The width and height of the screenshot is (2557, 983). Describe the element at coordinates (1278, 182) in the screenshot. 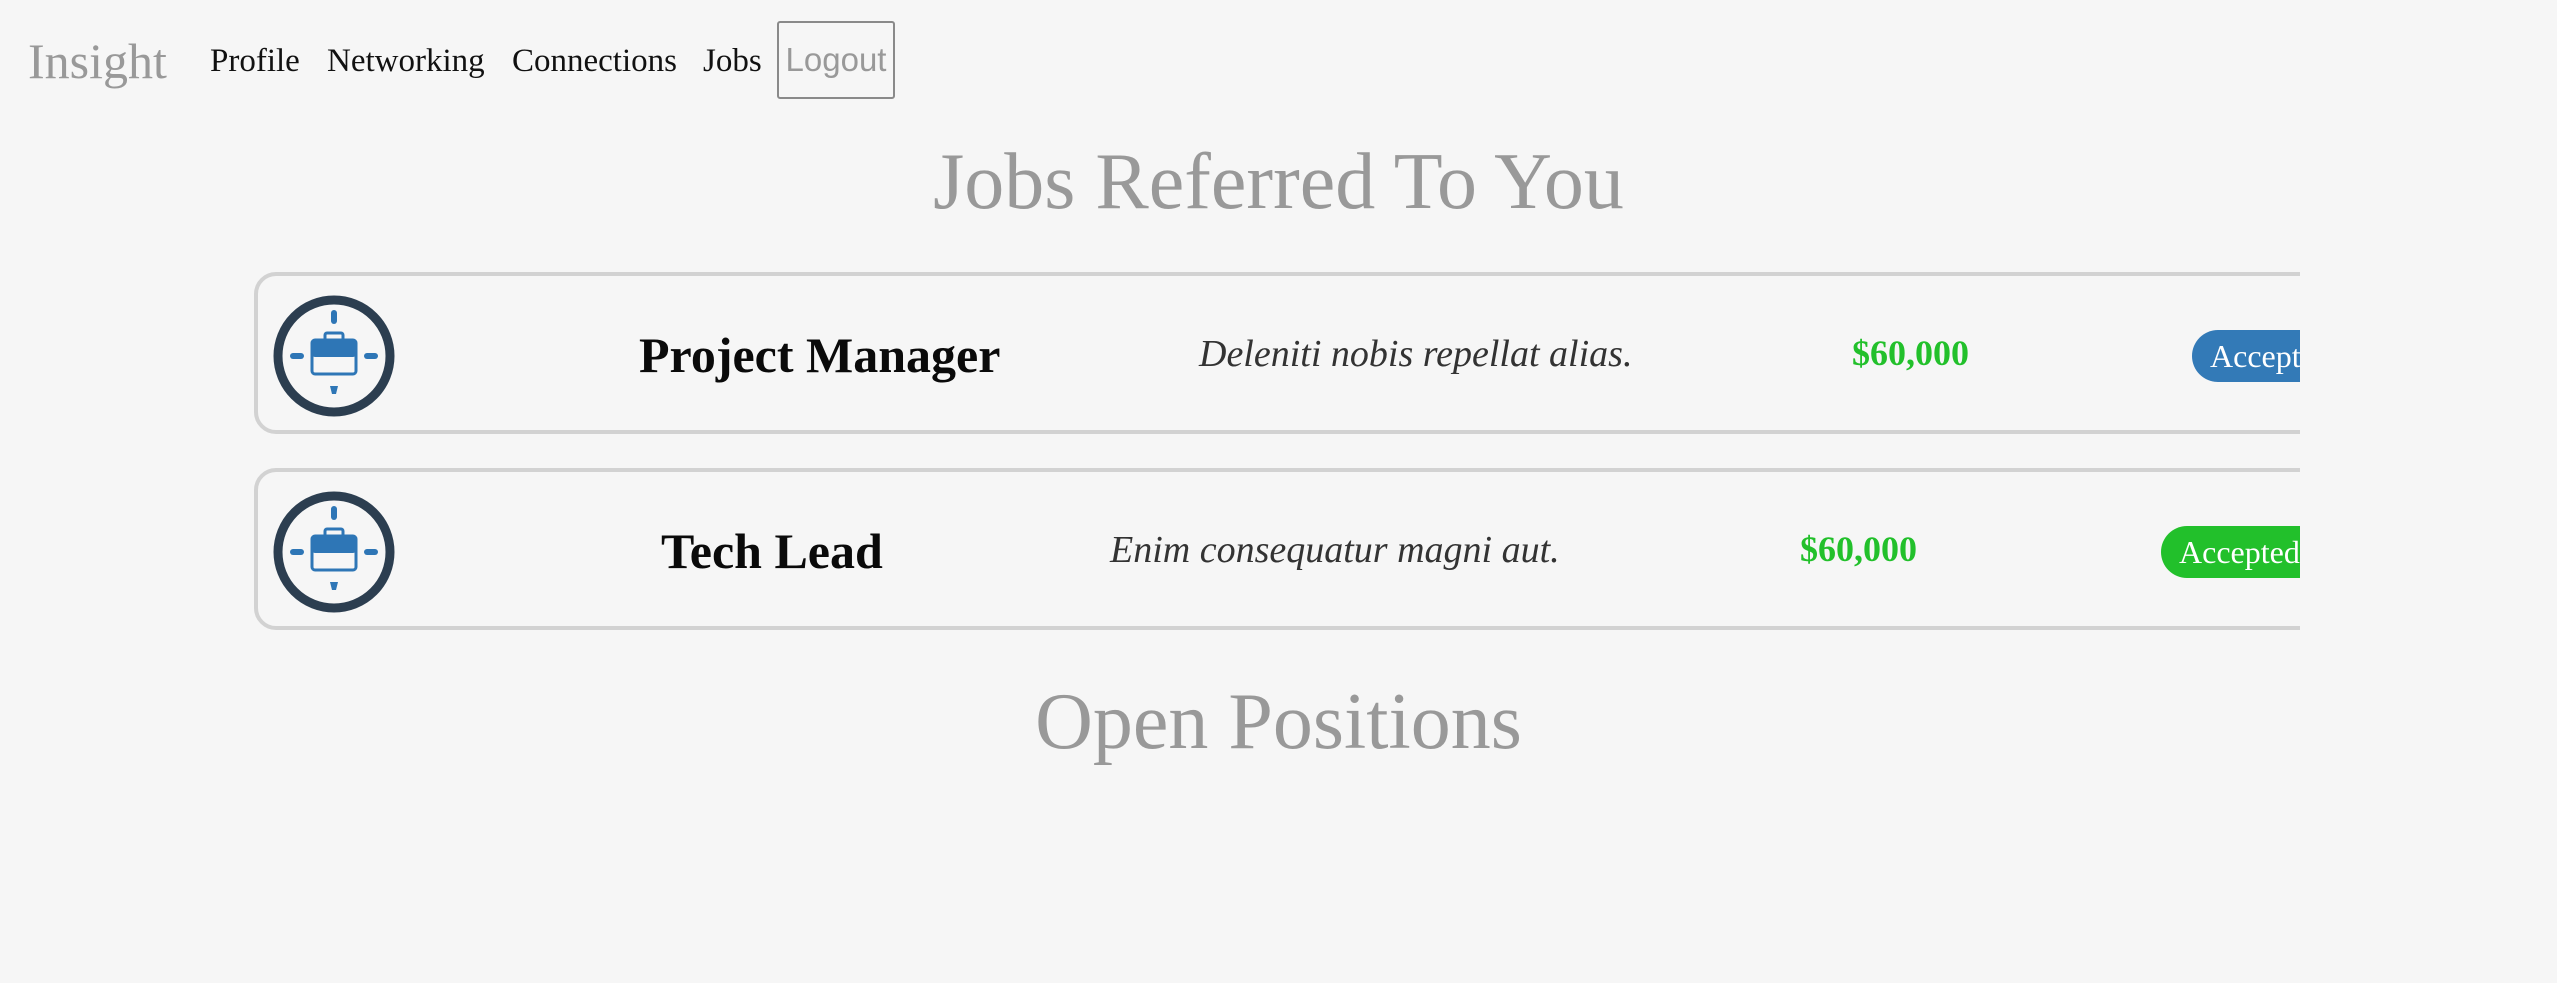

I see `referred-jobs-heading: Jobs Referred To You` at that location.